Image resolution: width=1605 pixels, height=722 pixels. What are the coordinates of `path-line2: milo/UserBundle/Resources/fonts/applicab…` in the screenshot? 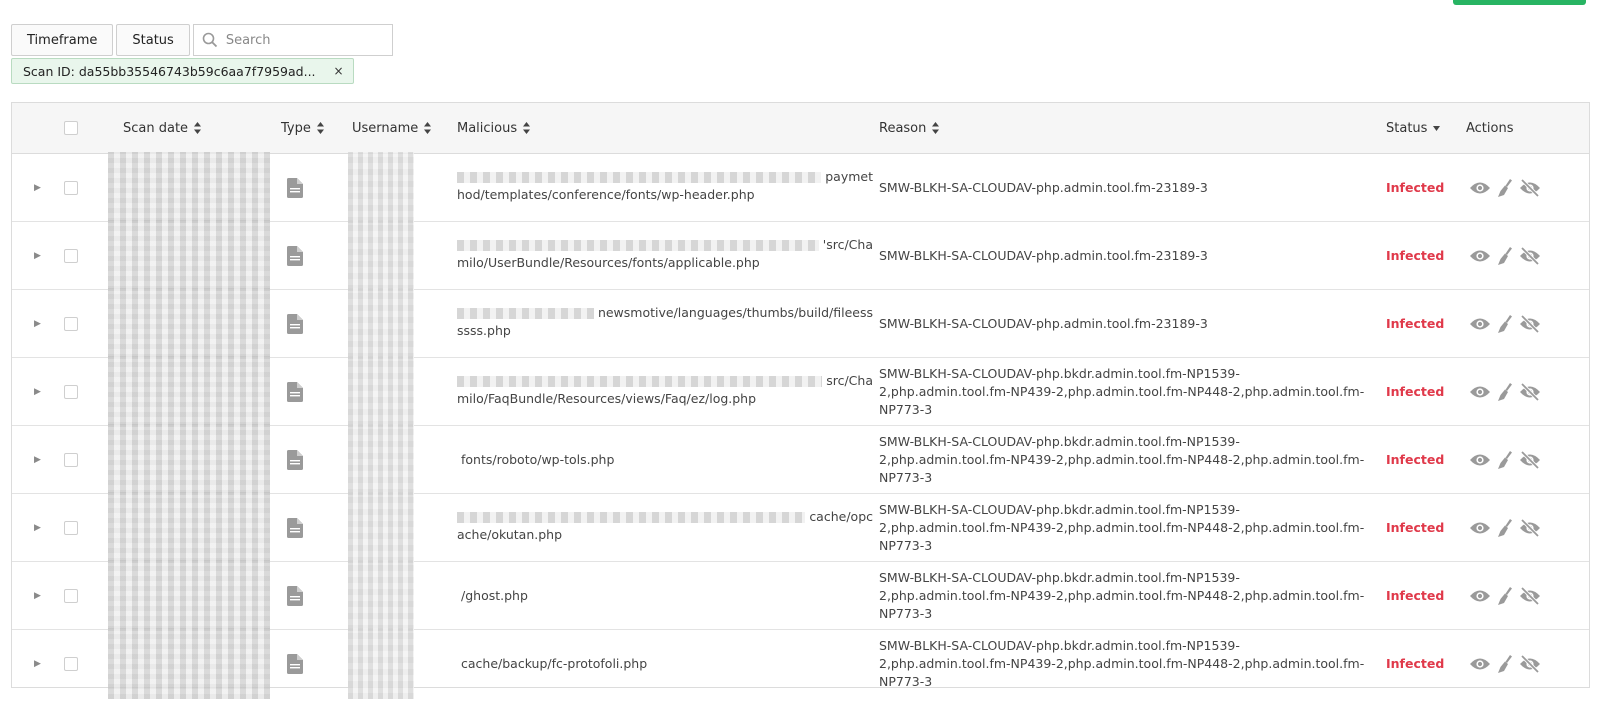 It's located at (608, 262).